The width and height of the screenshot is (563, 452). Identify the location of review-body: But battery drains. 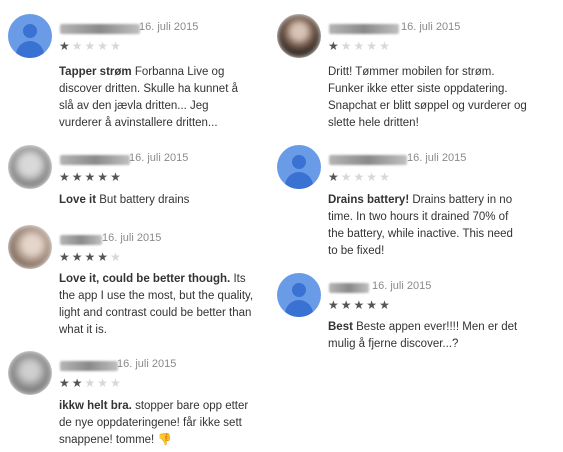
(144, 200).